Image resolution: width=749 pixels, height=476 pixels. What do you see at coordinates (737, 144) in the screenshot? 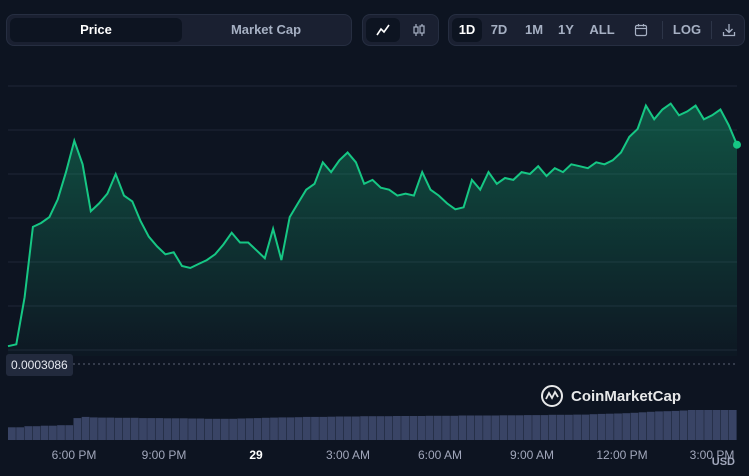
I see `last-price-dot` at bounding box center [737, 144].